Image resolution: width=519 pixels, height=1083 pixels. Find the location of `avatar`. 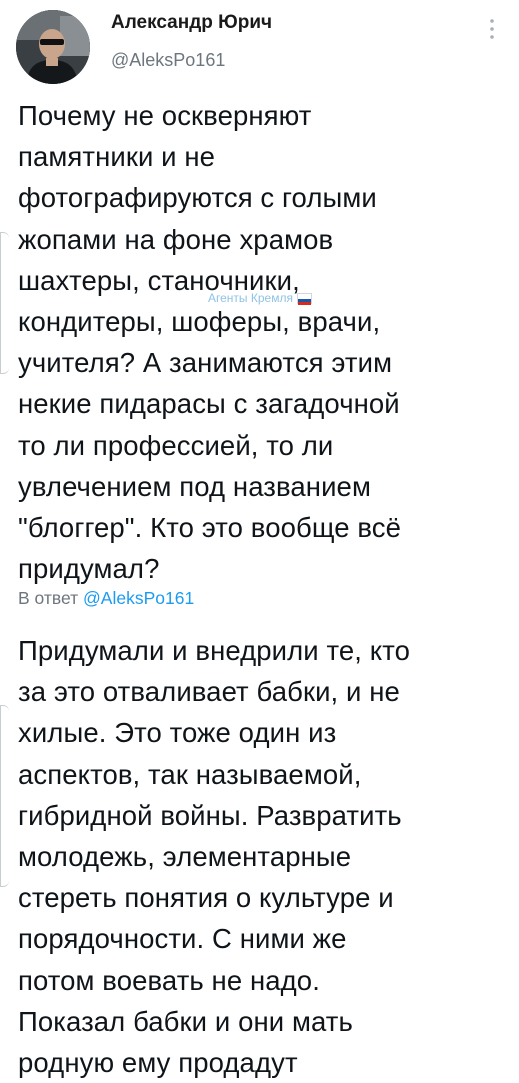

avatar is located at coordinates (53, 47).